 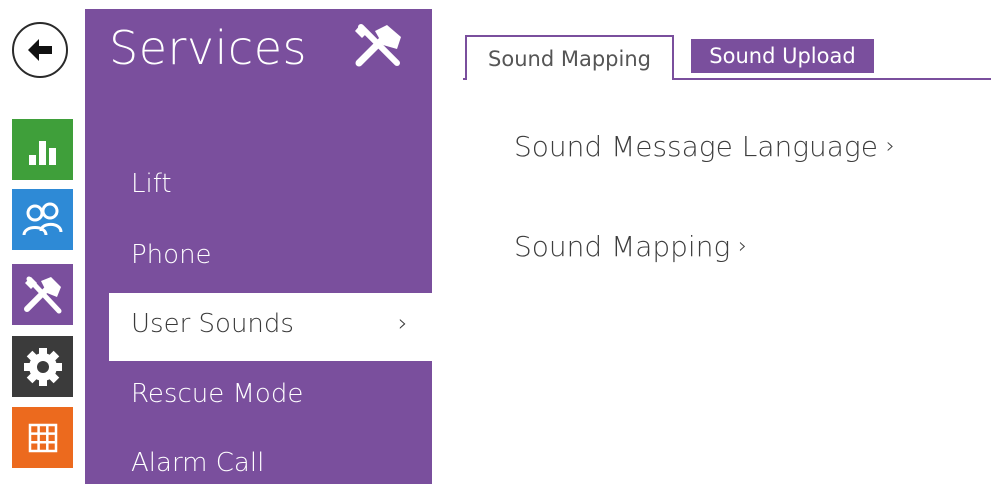 I want to click on sidebar-item-label: Rescue Mode, so click(x=217, y=394).